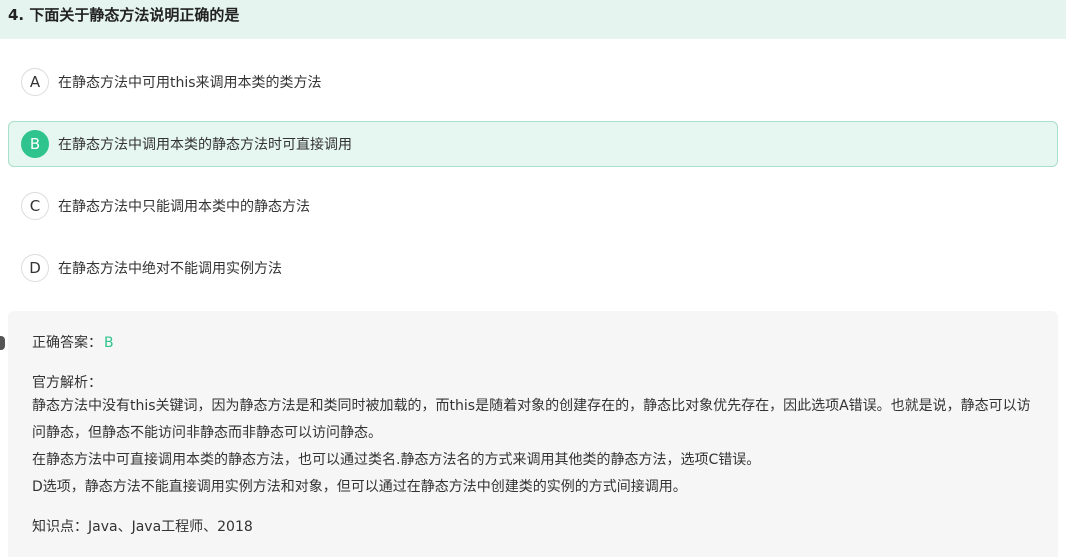 The image size is (1066, 557). What do you see at coordinates (109, 343) in the screenshot?
I see `correct-answer-value: B` at bounding box center [109, 343].